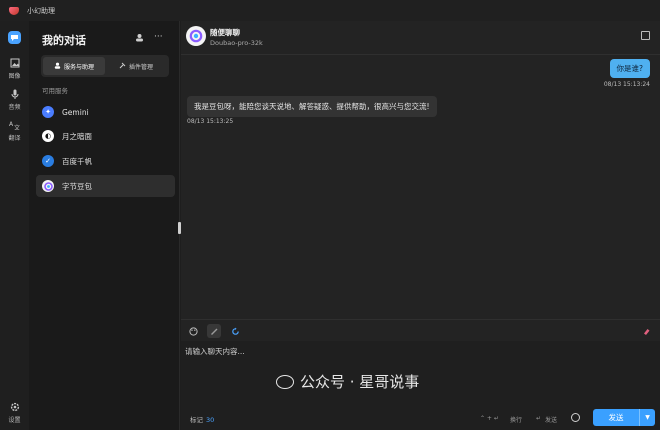  Describe the element at coordinates (105, 186) in the screenshot. I see `service-item-doubao: 字节豆包` at that location.